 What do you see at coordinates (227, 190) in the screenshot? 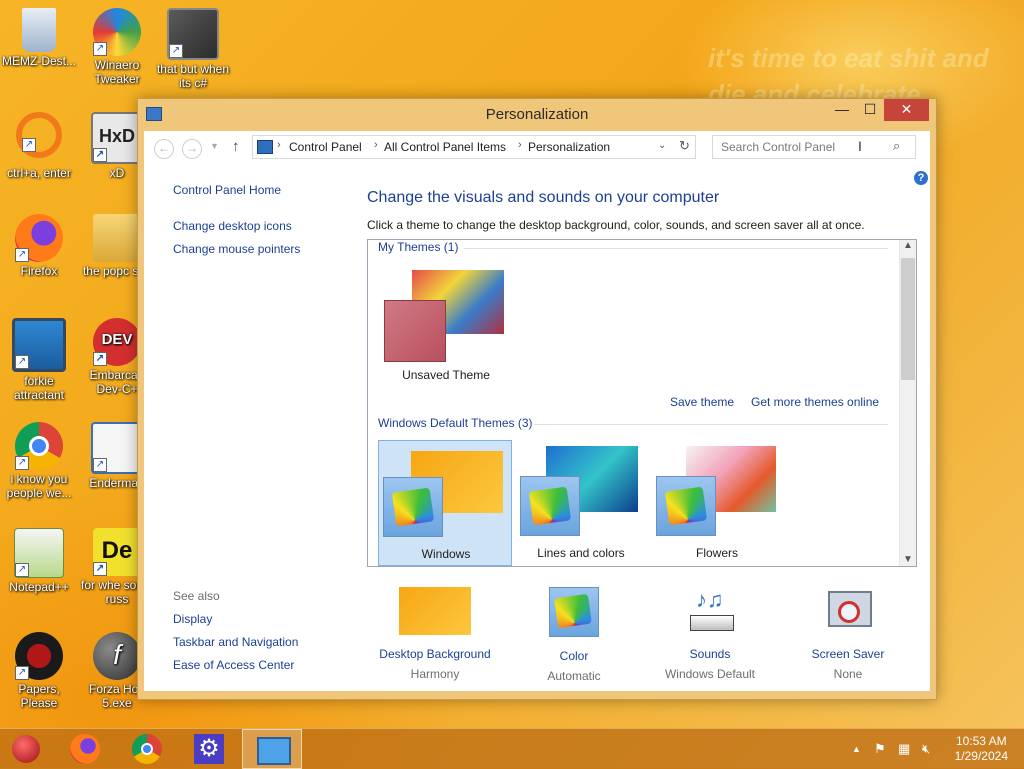
I see `sidebar-control-panel-home: Control Panel Home` at bounding box center [227, 190].